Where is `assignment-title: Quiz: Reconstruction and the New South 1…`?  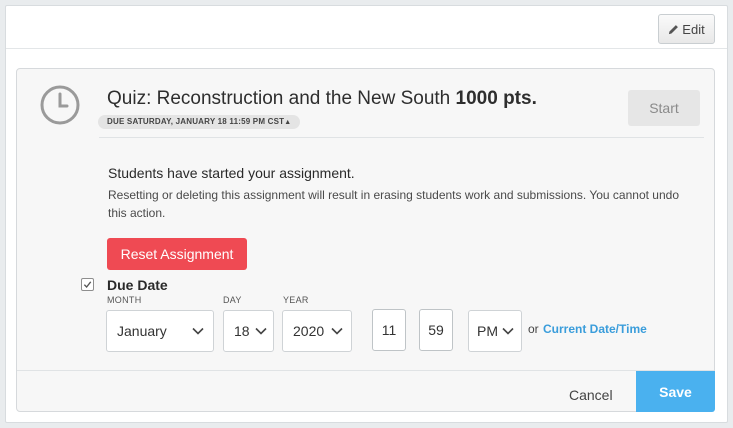
assignment-title: Quiz: Reconstruction and the New South 1… is located at coordinates (322, 99).